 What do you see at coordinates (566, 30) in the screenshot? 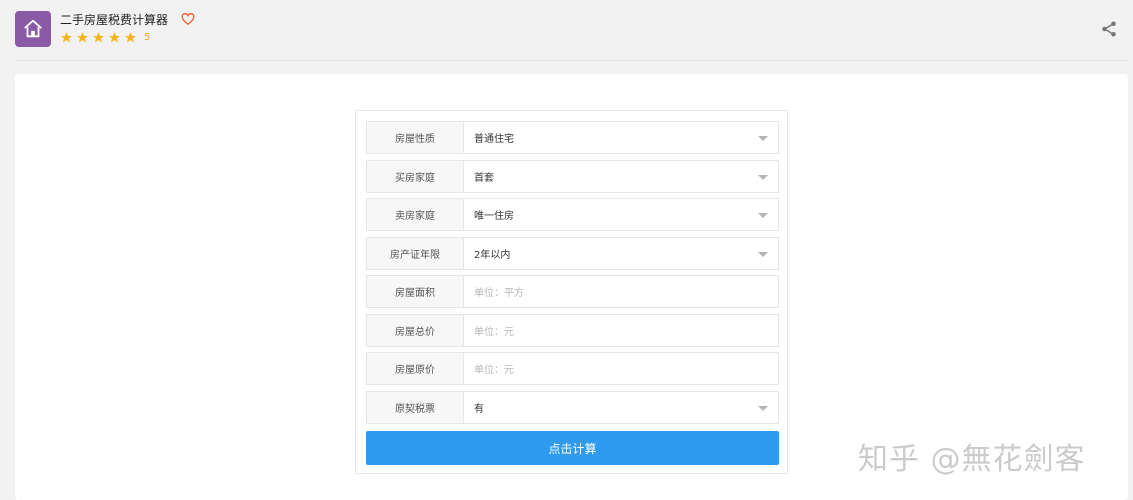
I see `app-header: 二手房屋税费计算器 5` at bounding box center [566, 30].